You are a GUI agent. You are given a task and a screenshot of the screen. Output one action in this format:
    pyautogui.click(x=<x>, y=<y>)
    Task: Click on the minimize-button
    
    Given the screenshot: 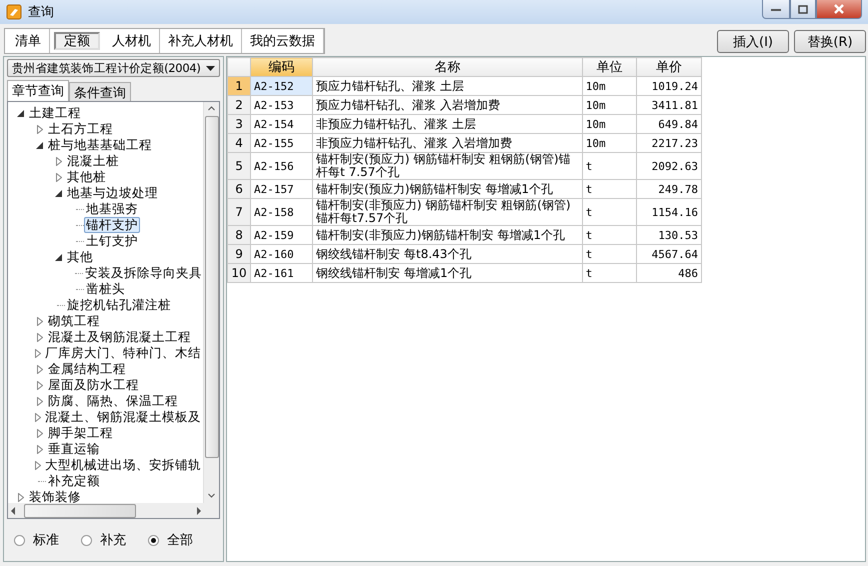 What is the action you would take?
    pyautogui.click(x=776, y=9)
    